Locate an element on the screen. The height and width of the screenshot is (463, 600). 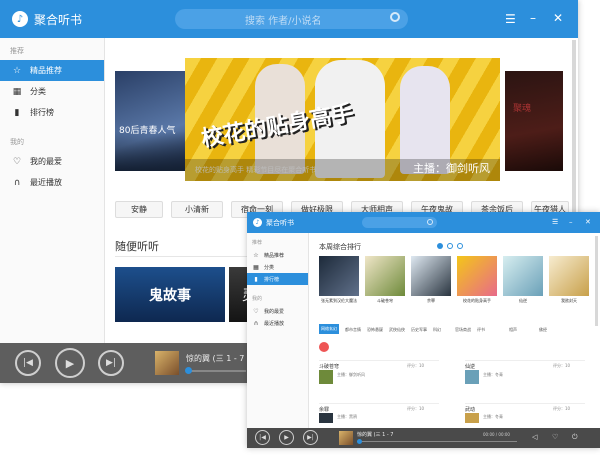
banner-left-text: 80后青春人气 is located at coordinates (147, 131).